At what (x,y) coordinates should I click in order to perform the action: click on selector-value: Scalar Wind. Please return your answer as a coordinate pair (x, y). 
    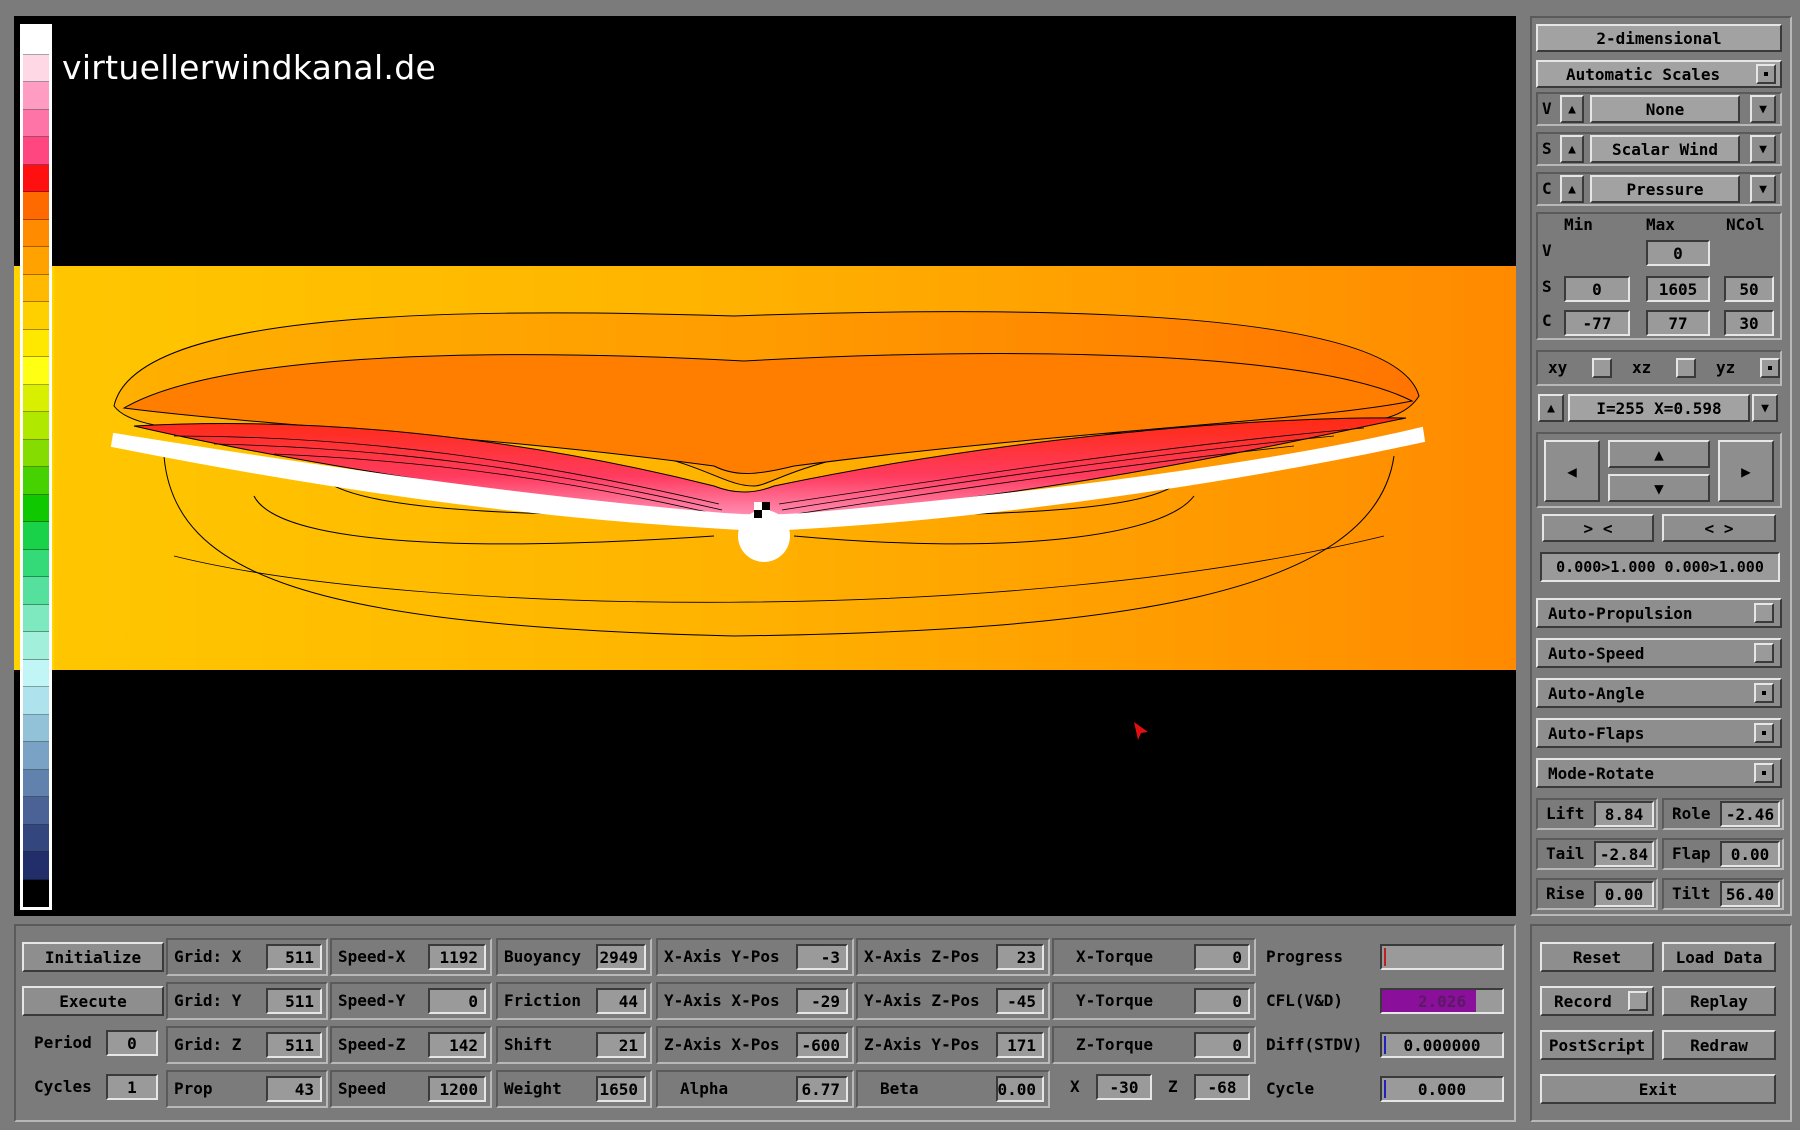
    Looking at the image, I should click on (1665, 149).